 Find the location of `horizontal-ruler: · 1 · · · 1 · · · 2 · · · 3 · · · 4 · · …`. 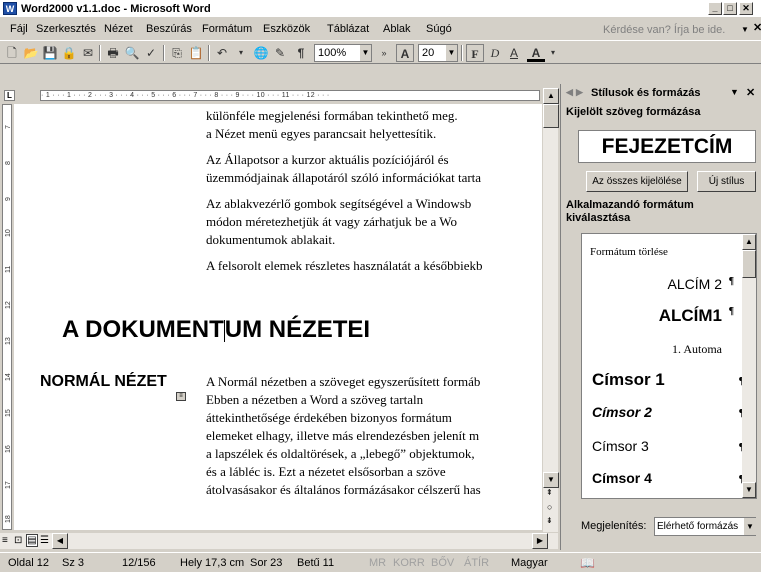

horizontal-ruler: · 1 · · · 1 · · · 2 · · · 3 · · · 4 · · … is located at coordinates (290, 95).